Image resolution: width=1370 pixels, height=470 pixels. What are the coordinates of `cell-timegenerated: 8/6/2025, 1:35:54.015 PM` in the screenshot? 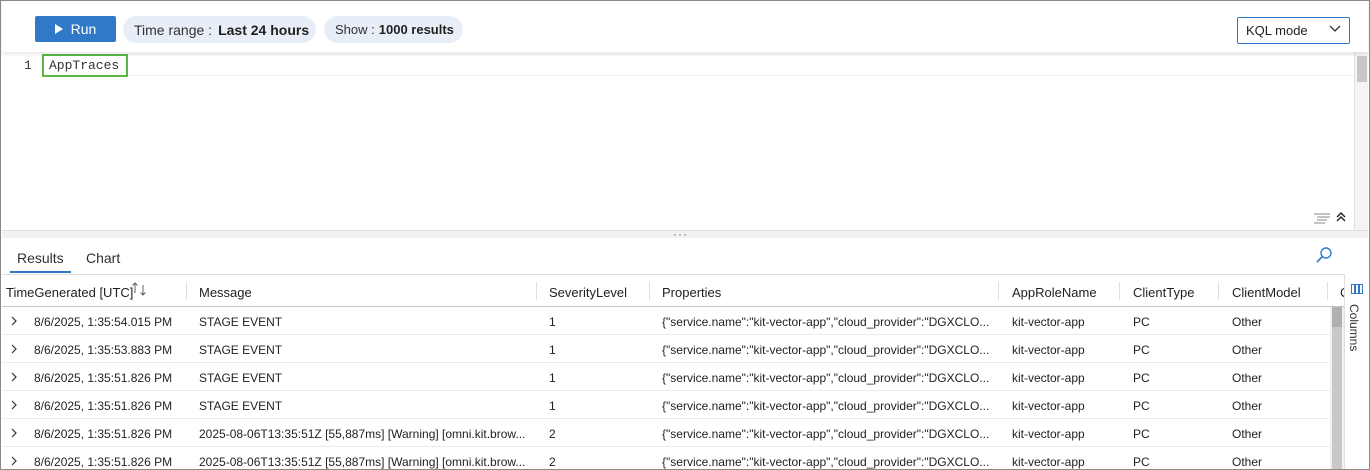 It's located at (103, 322).